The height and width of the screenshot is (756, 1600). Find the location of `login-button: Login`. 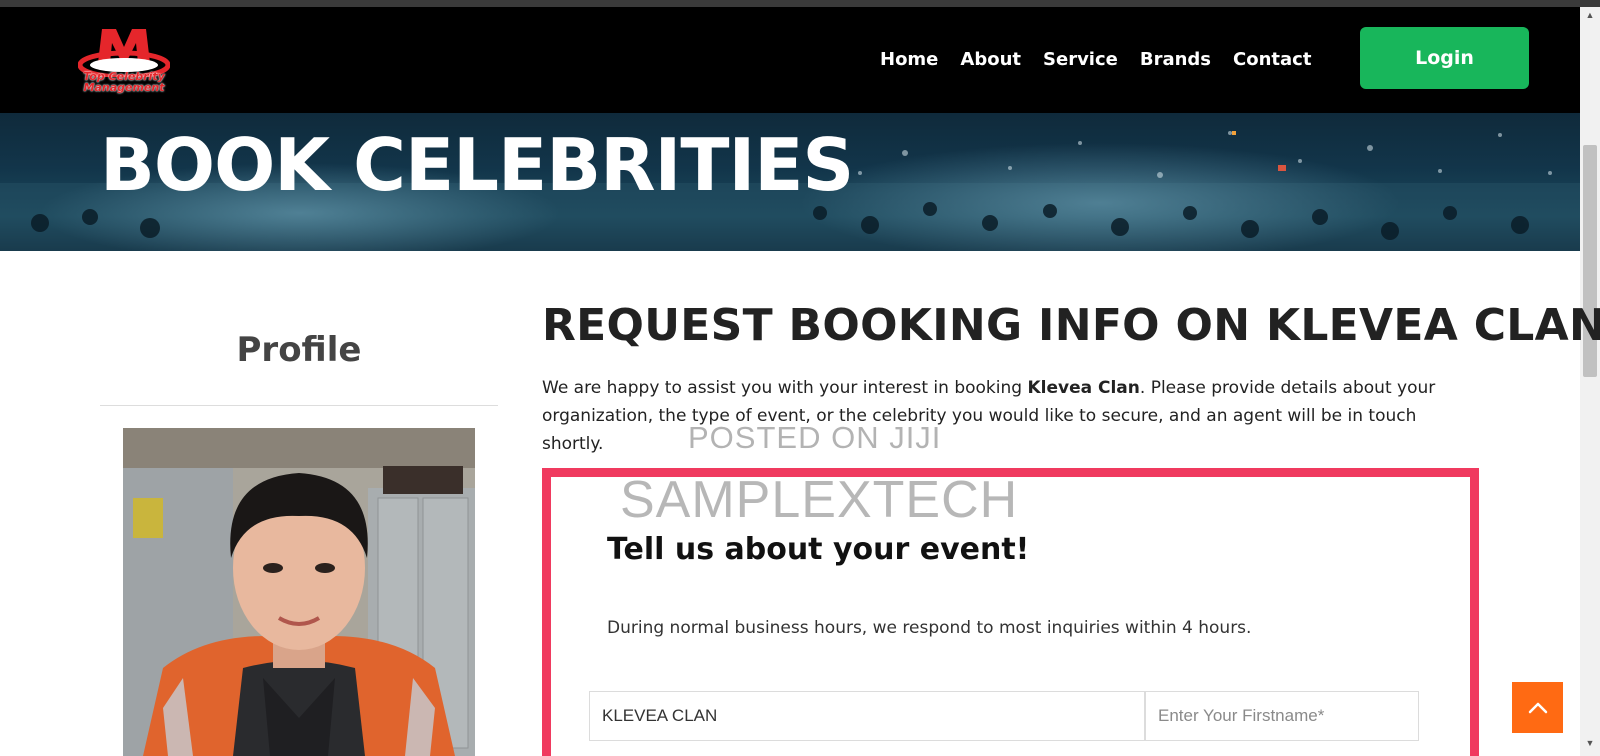

login-button: Login is located at coordinates (1444, 58).